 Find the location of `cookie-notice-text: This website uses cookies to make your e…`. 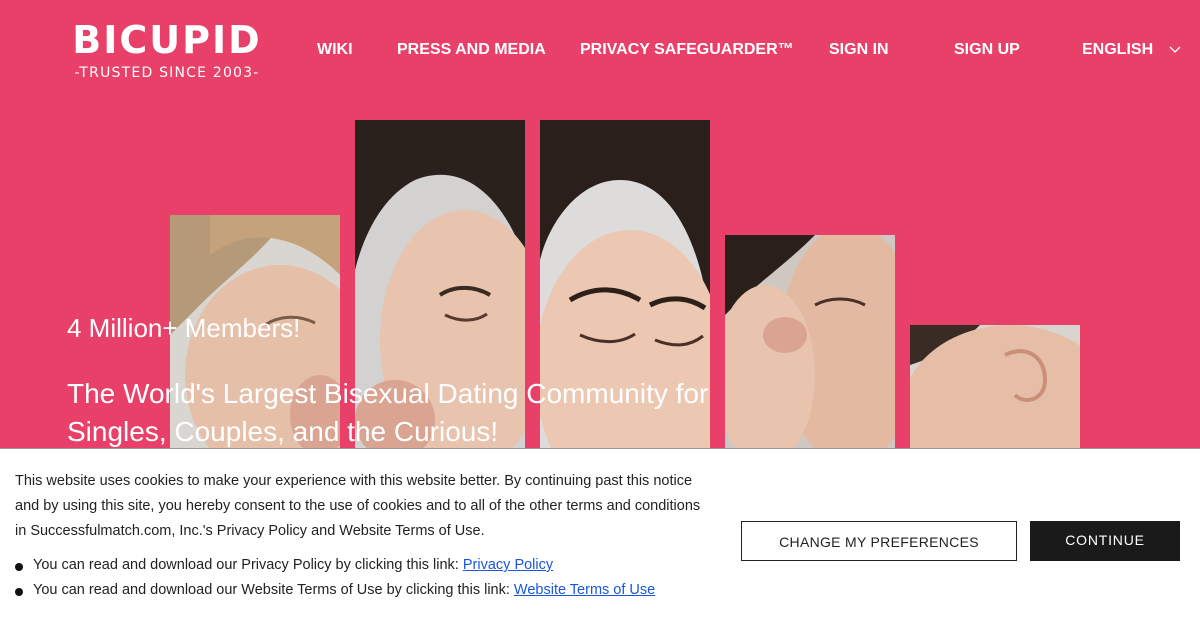

cookie-notice-text: This website uses cookies to make your e… is located at coordinates (358, 506).